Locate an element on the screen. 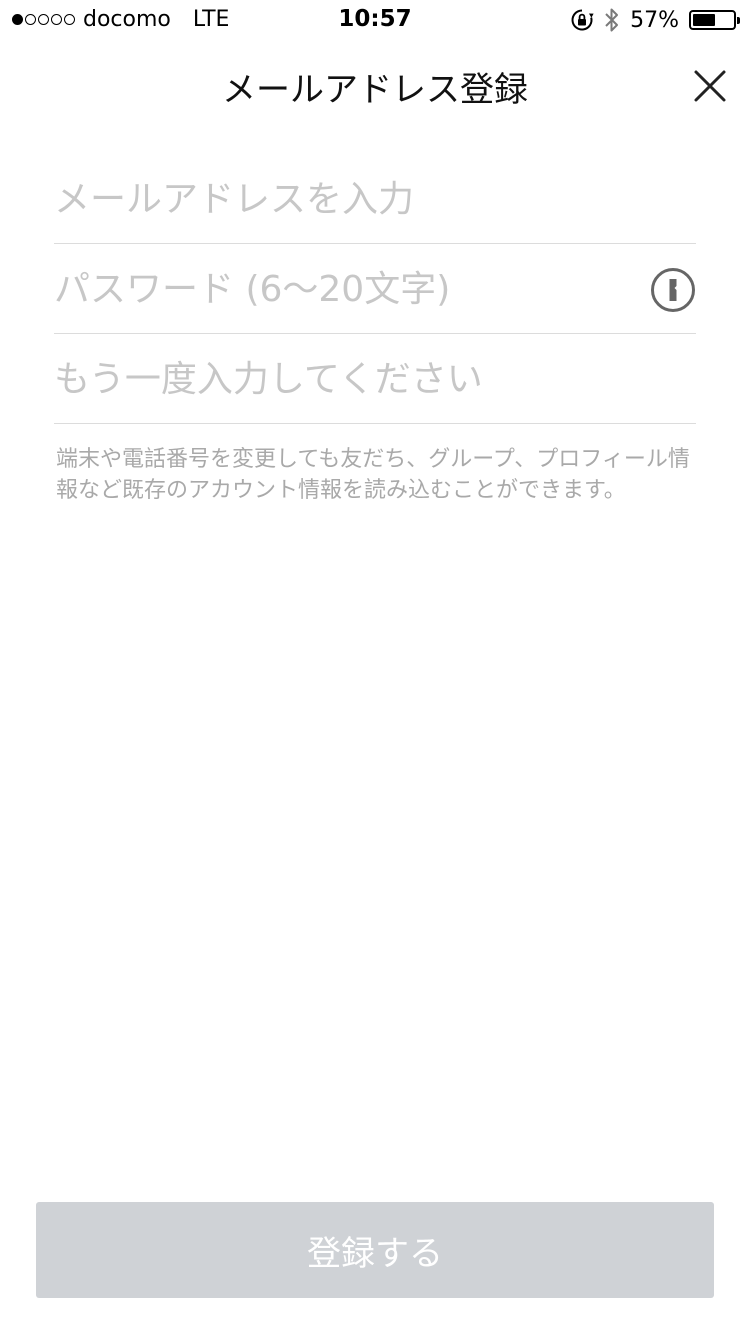 This screenshot has height=1334, width=750. password-input is located at coordinates (344, 289).